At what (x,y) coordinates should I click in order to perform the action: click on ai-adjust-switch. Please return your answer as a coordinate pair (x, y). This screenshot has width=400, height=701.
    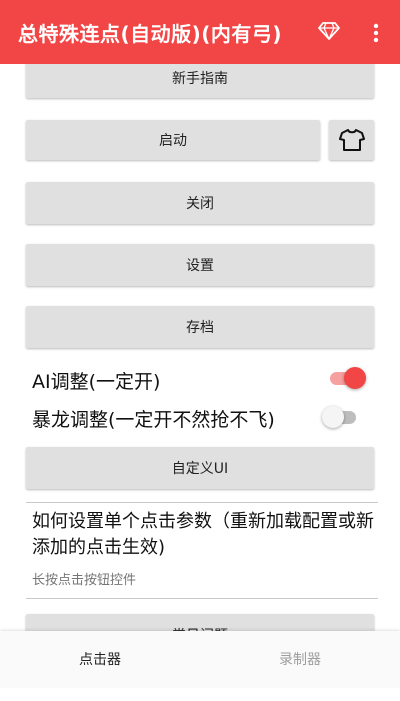
    Looking at the image, I should click on (346, 378).